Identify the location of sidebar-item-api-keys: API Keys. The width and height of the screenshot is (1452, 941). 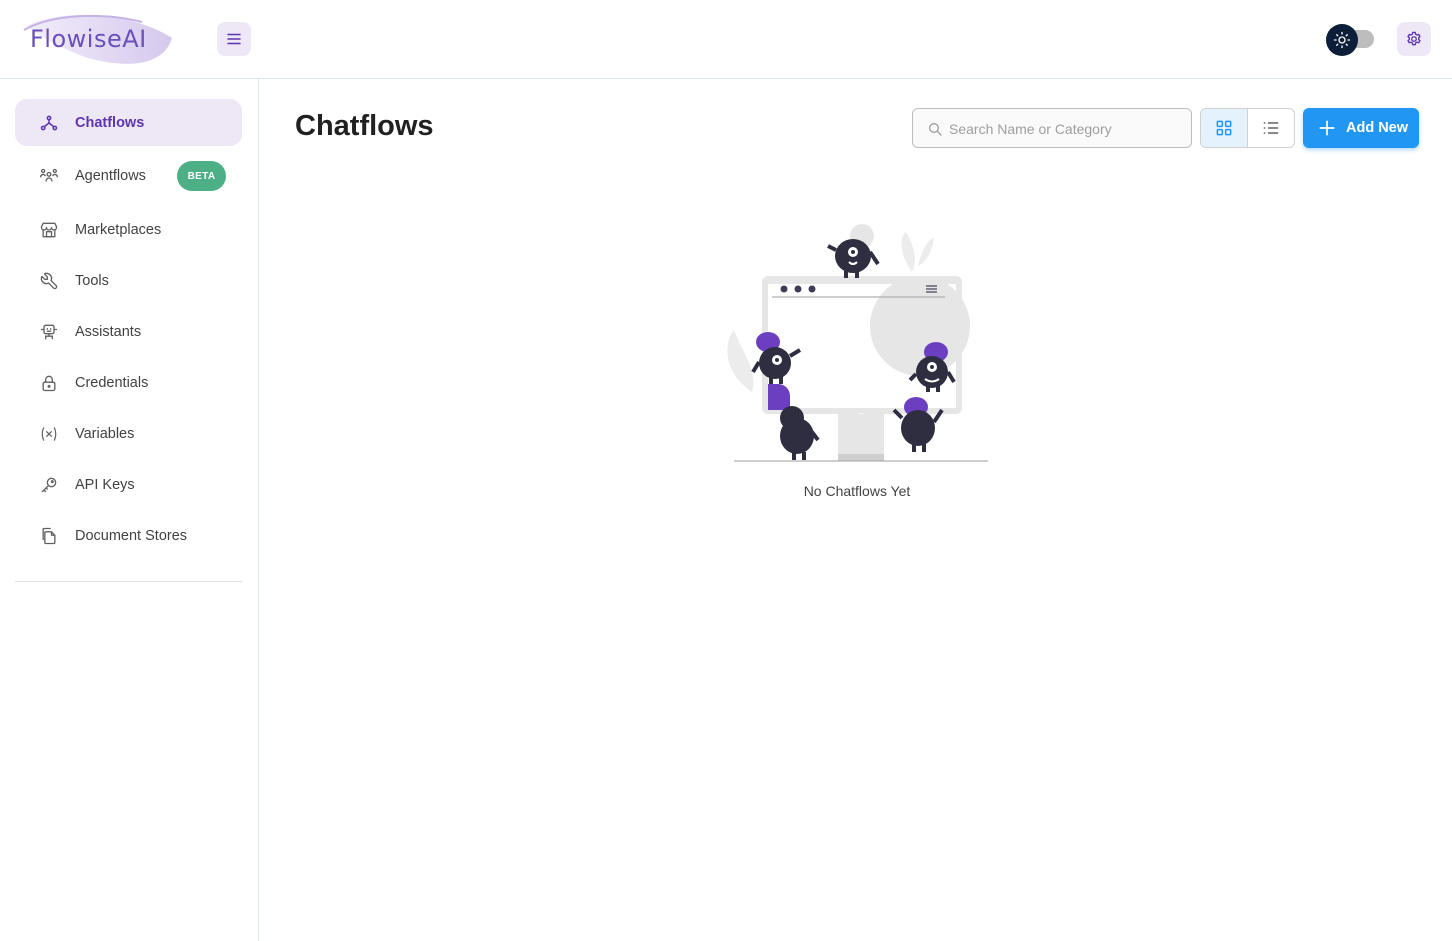
(128, 484).